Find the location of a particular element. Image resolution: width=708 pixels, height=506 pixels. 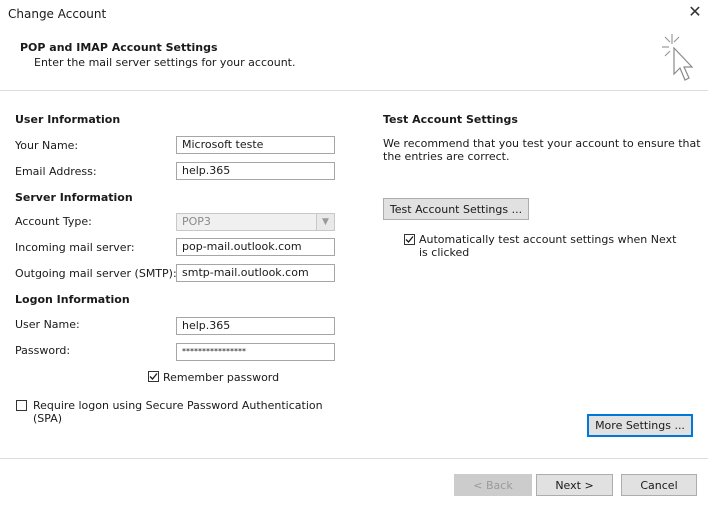

remember-password-label: Remember password is located at coordinates (221, 377).